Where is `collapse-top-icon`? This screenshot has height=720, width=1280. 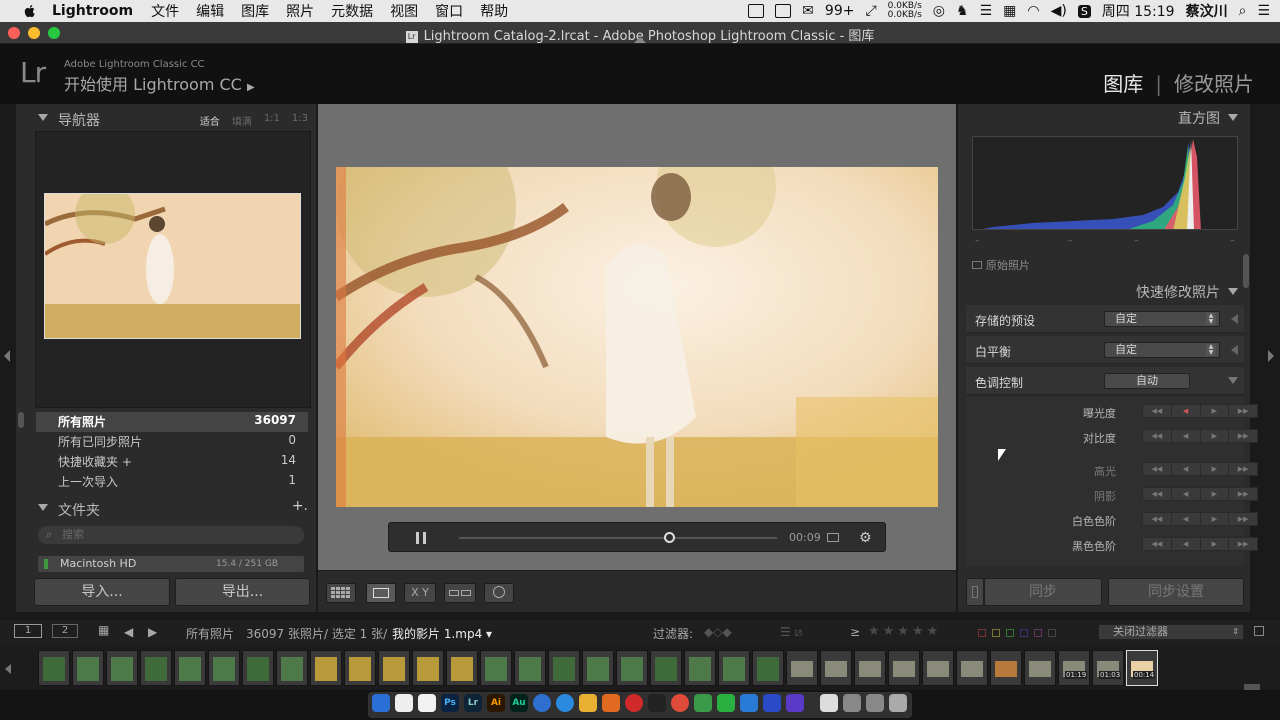 collapse-top-icon is located at coordinates (640, 40).